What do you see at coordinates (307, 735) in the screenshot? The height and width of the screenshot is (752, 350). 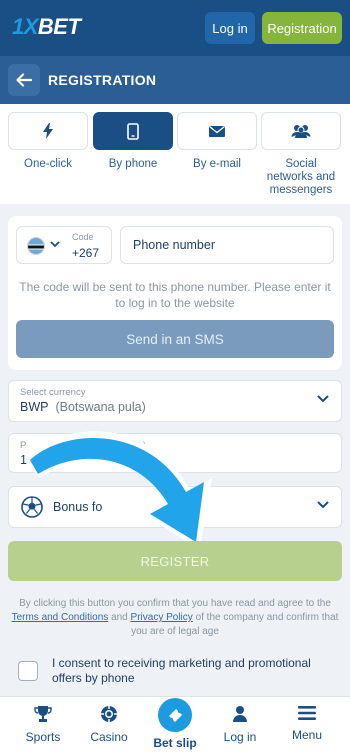 I see `nav-label: Menu` at bounding box center [307, 735].